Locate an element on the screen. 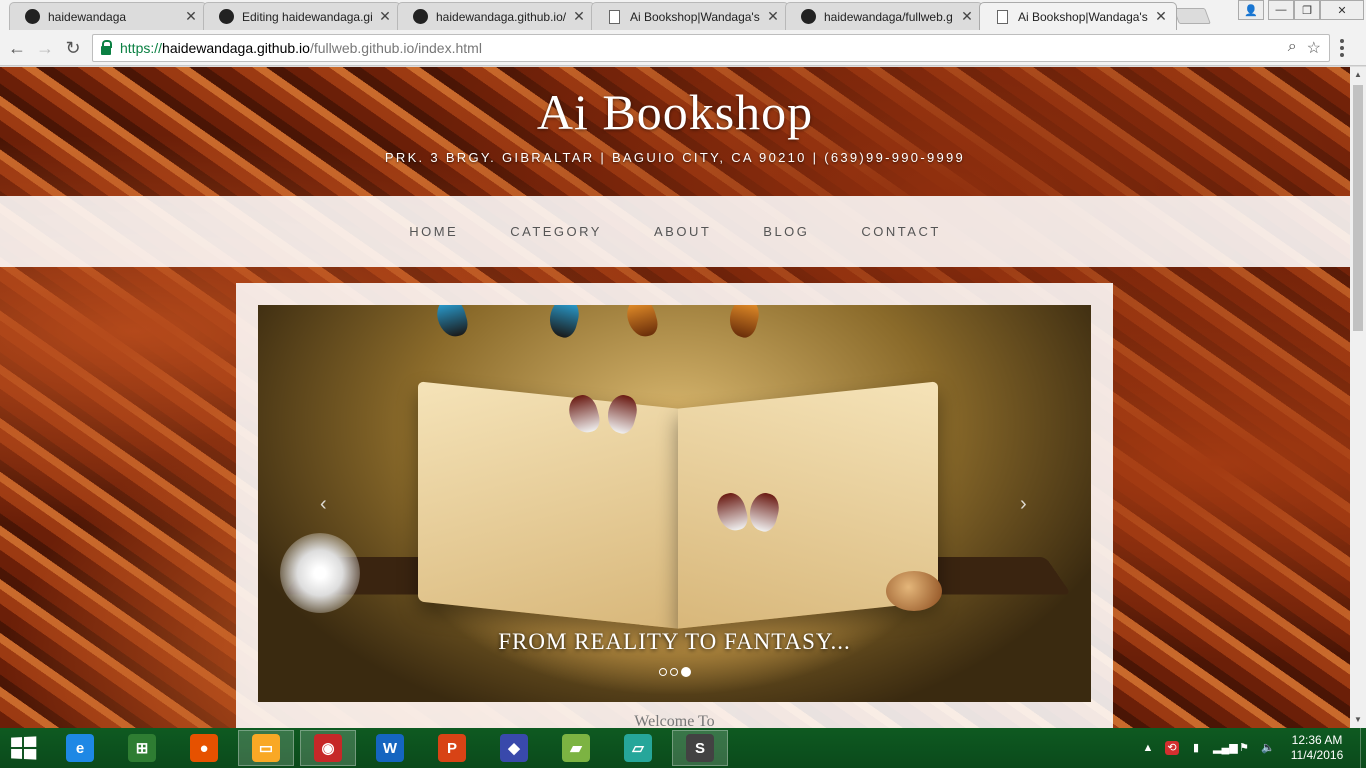  taskbar-app-sublime-text: S is located at coordinates (700, 748).